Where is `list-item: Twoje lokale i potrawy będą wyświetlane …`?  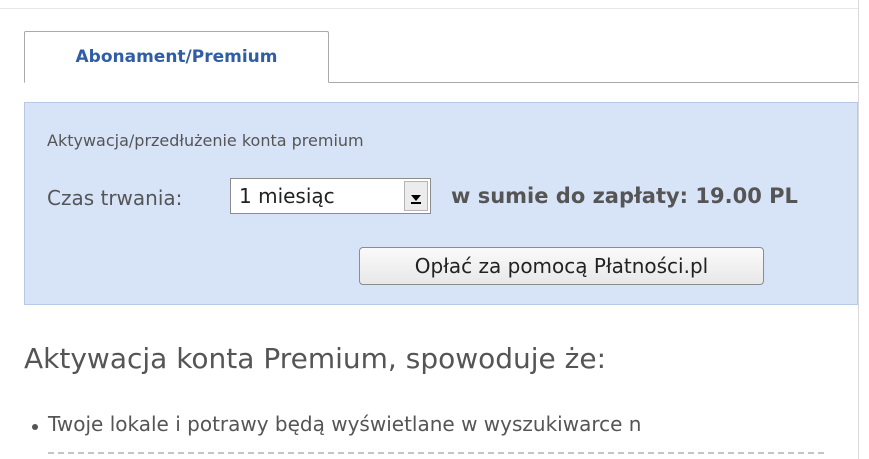
list-item: Twoje lokale i potrawy będą wyświetlane … is located at coordinates (337, 424).